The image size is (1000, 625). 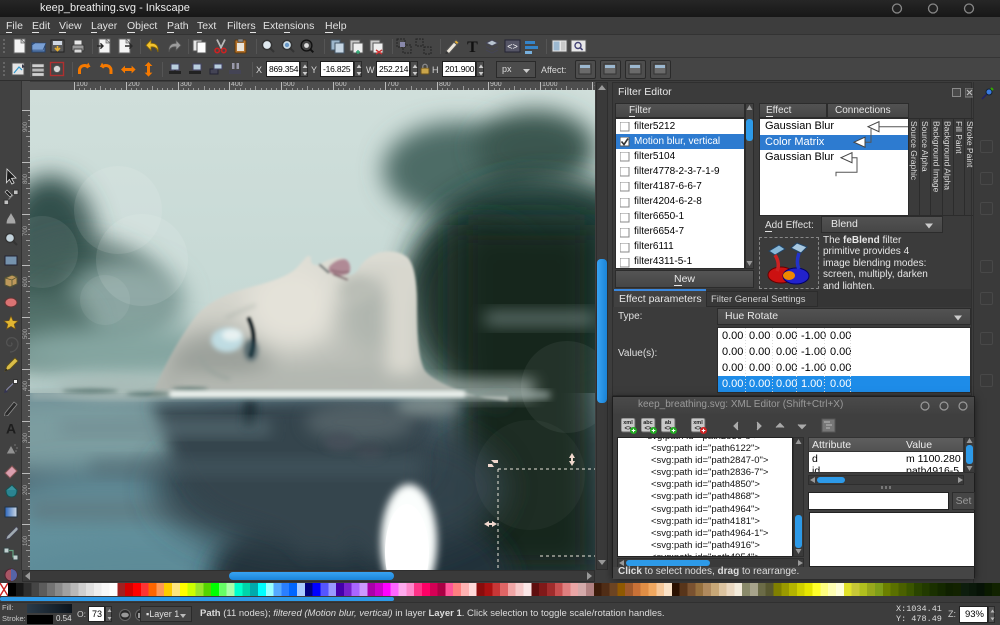 I want to click on svg-text: A, so click(x=11, y=429).